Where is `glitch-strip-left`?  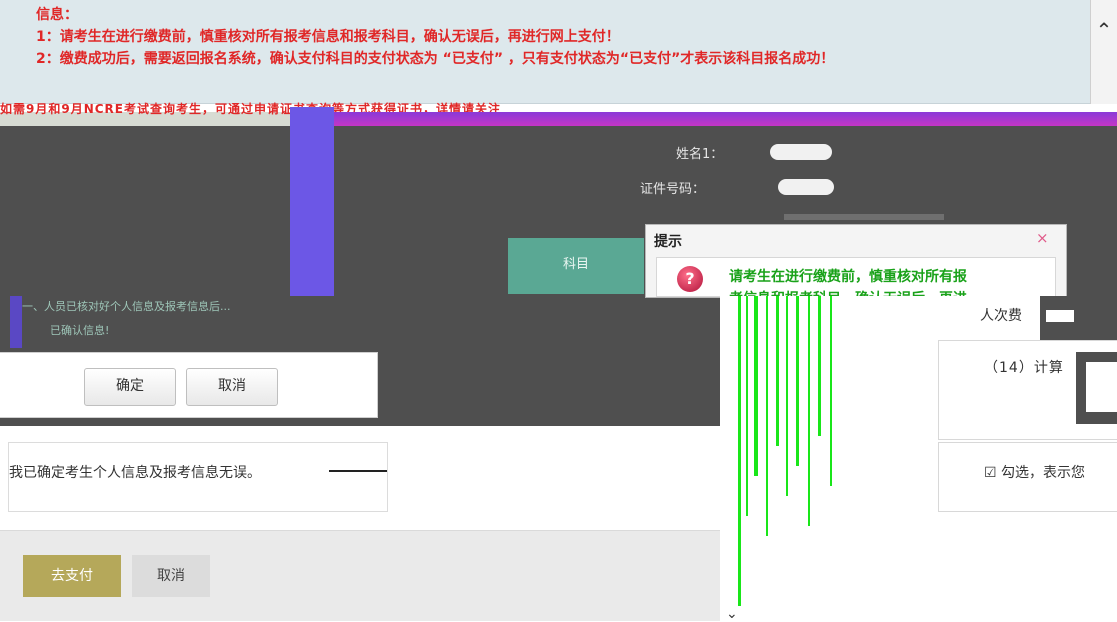 glitch-strip-left is located at coordinates (16, 322).